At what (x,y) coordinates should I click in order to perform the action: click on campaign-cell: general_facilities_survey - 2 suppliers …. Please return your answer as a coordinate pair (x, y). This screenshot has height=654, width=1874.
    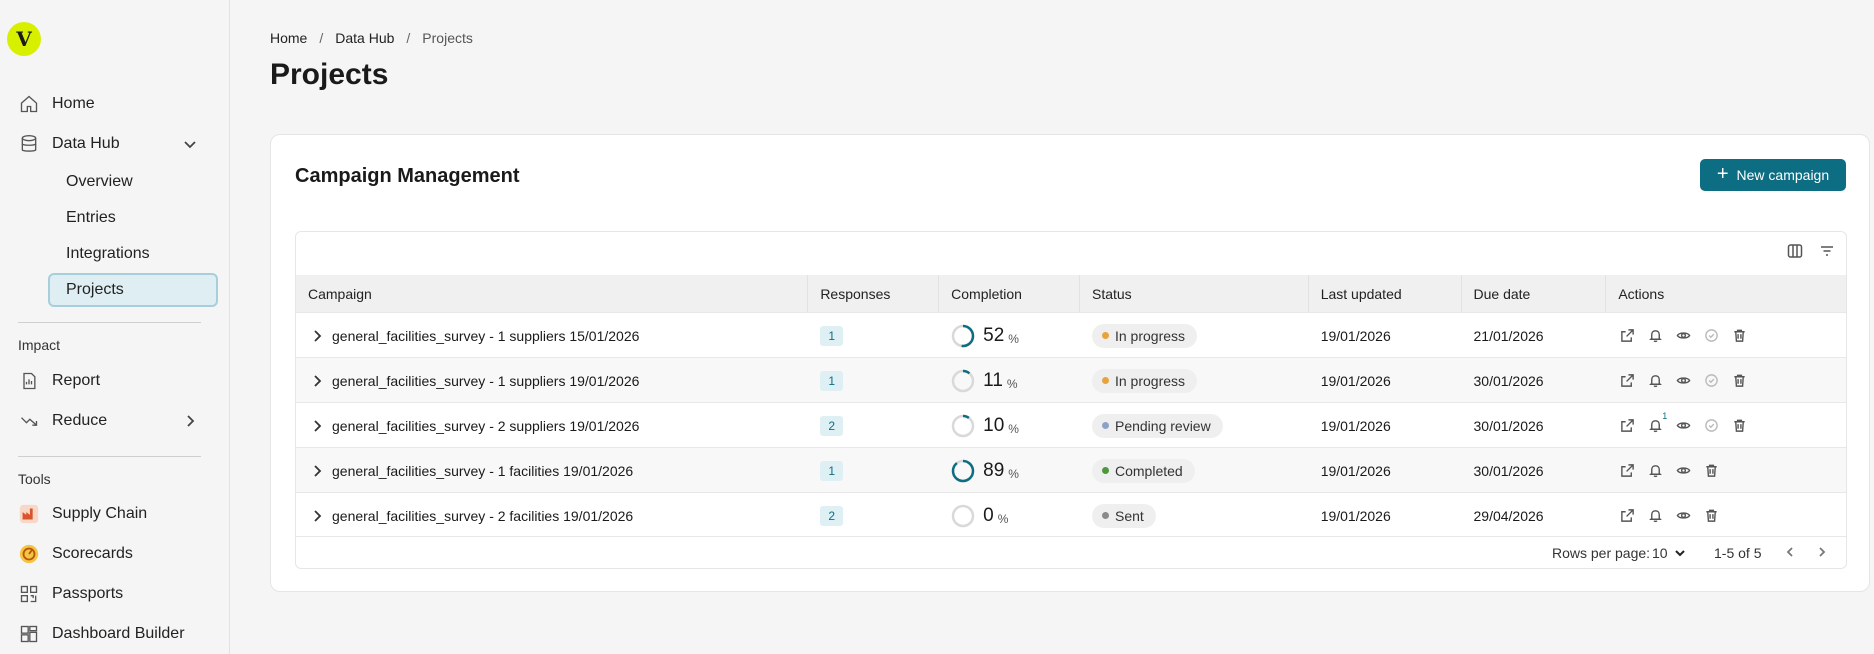
    Looking at the image, I should click on (552, 425).